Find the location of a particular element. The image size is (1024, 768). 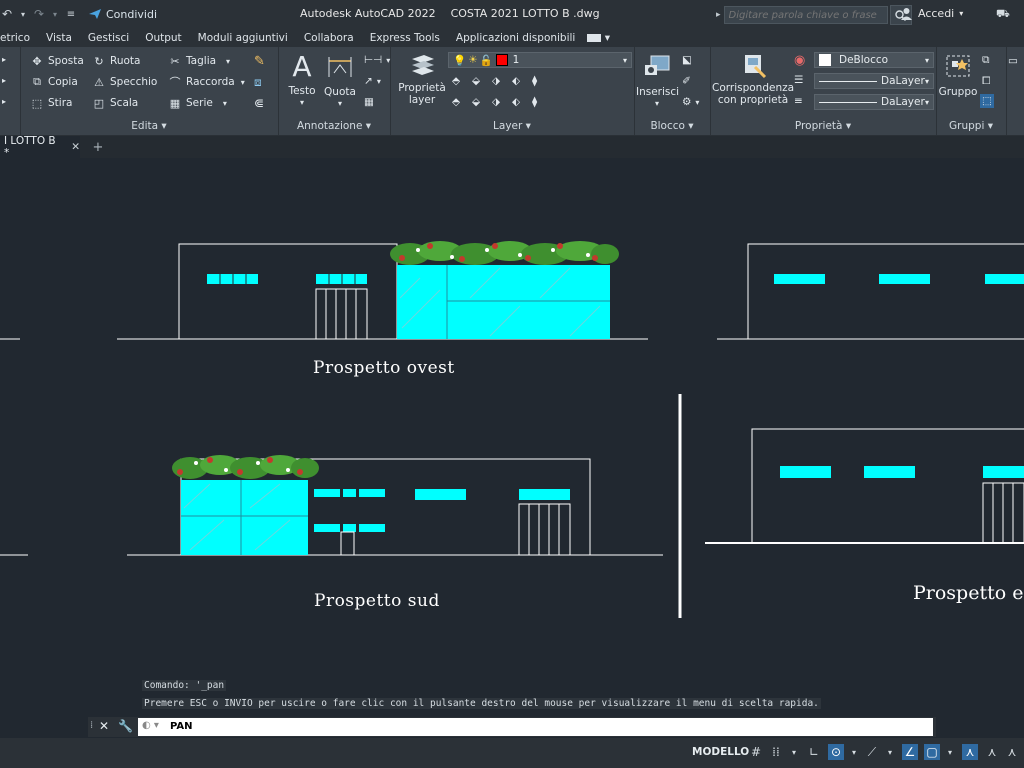

grid-icon: # is located at coordinates (756, 752).